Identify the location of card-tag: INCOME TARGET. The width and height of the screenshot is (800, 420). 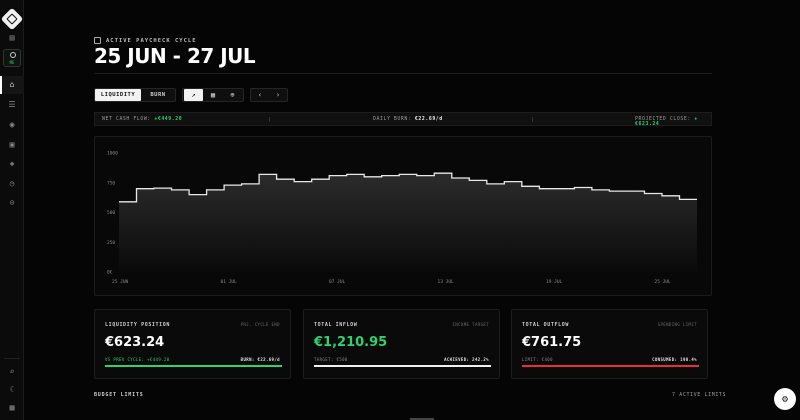
(470, 324).